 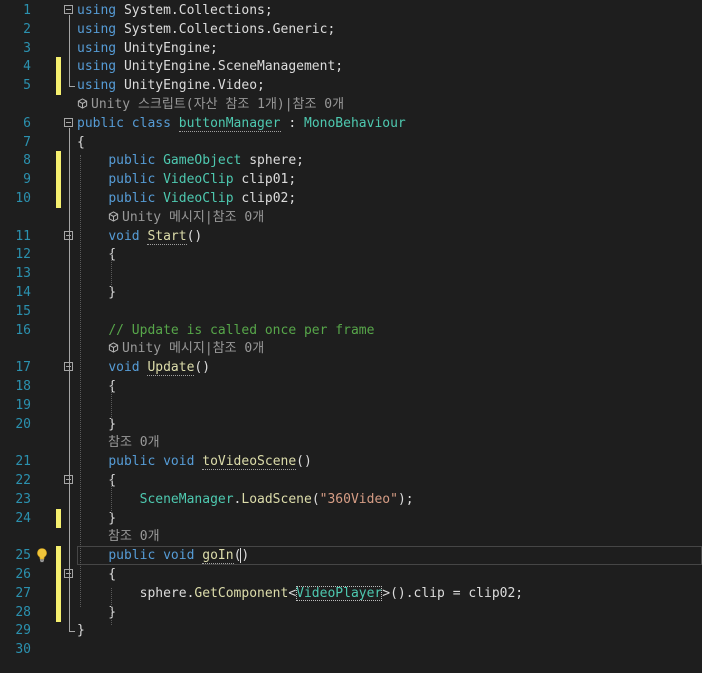 What do you see at coordinates (69, 51) in the screenshot?
I see `using-fold-region` at bounding box center [69, 51].